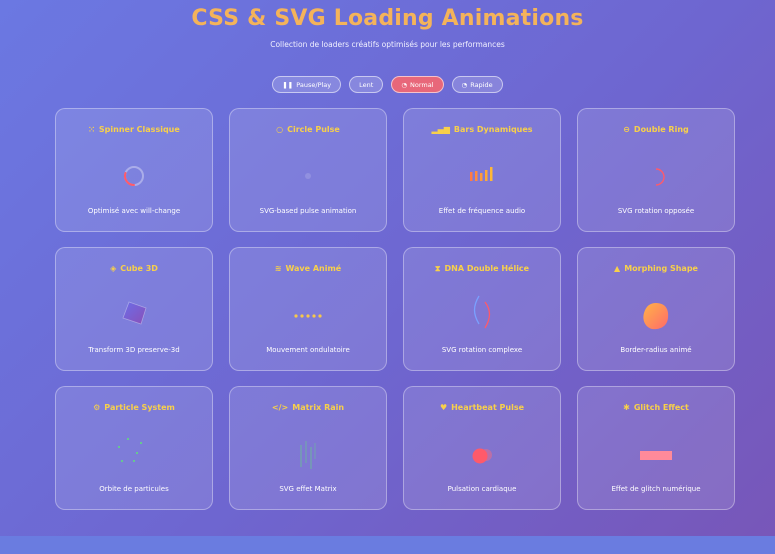  What do you see at coordinates (313, 268) in the screenshot?
I see `card-title: Wave Animé` at bounding box center [313, 268].